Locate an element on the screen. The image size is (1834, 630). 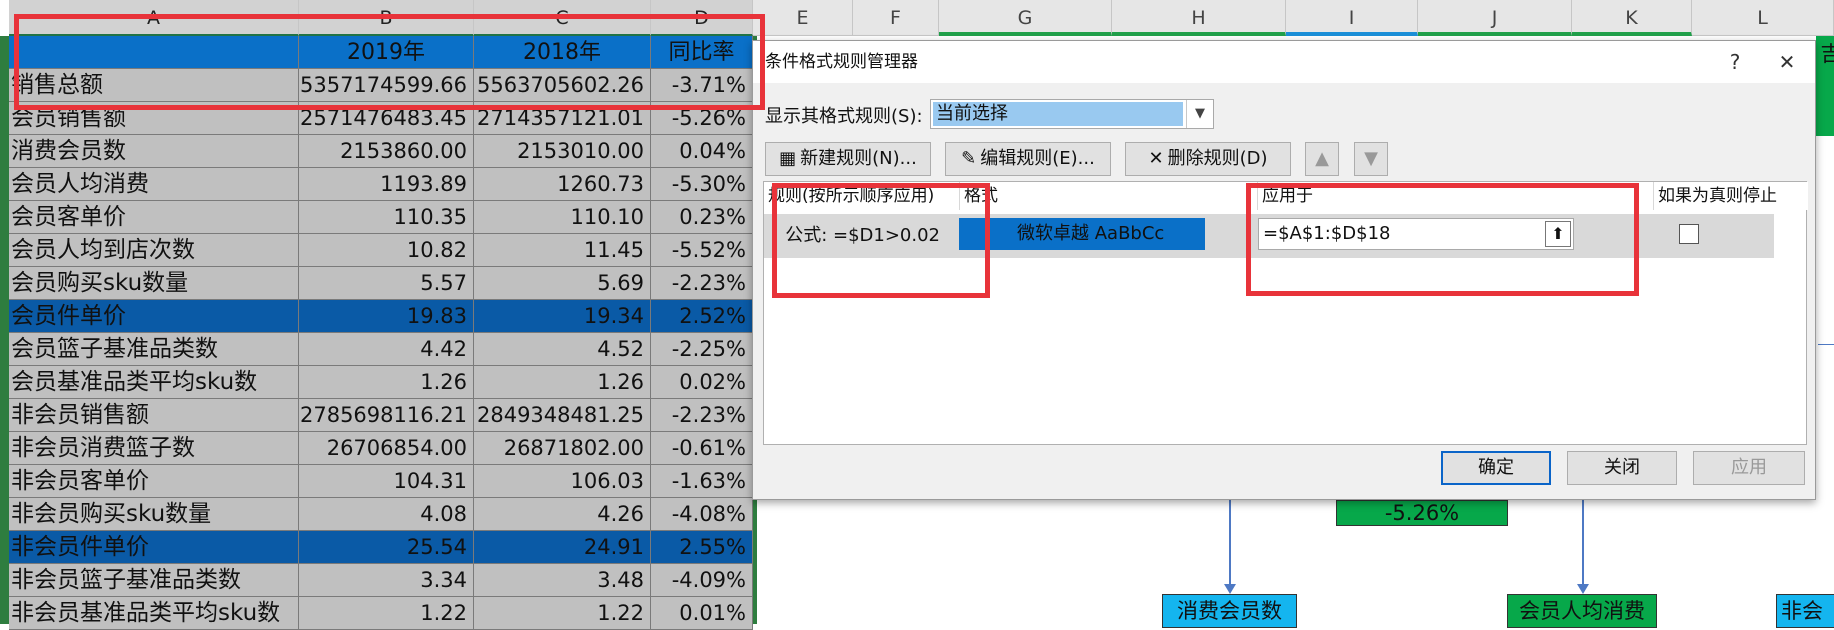
cell-2018: 3.48 is located at coordinates (562, 580).